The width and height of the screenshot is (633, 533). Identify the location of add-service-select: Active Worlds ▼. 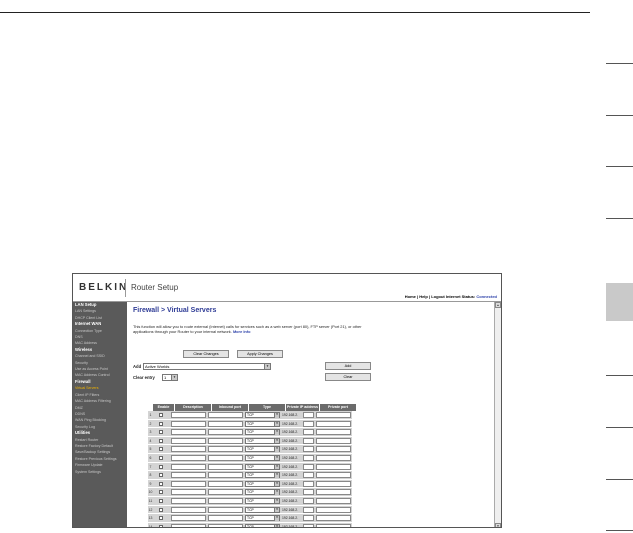
(207, 366).